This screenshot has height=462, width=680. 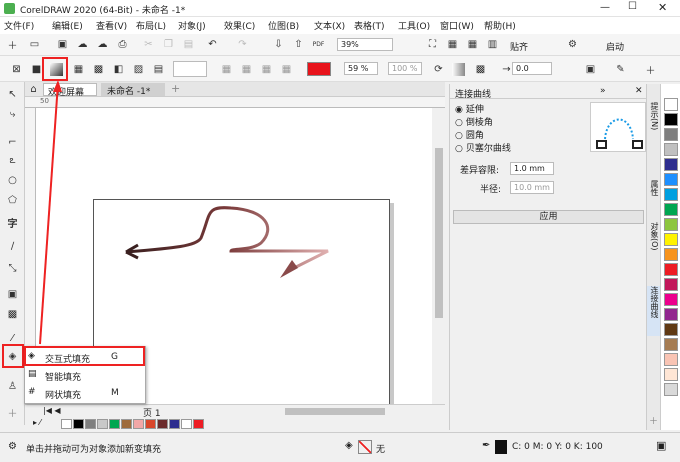 I want to click on menu-item-7: 文本(X), so click(x=329, y=25).